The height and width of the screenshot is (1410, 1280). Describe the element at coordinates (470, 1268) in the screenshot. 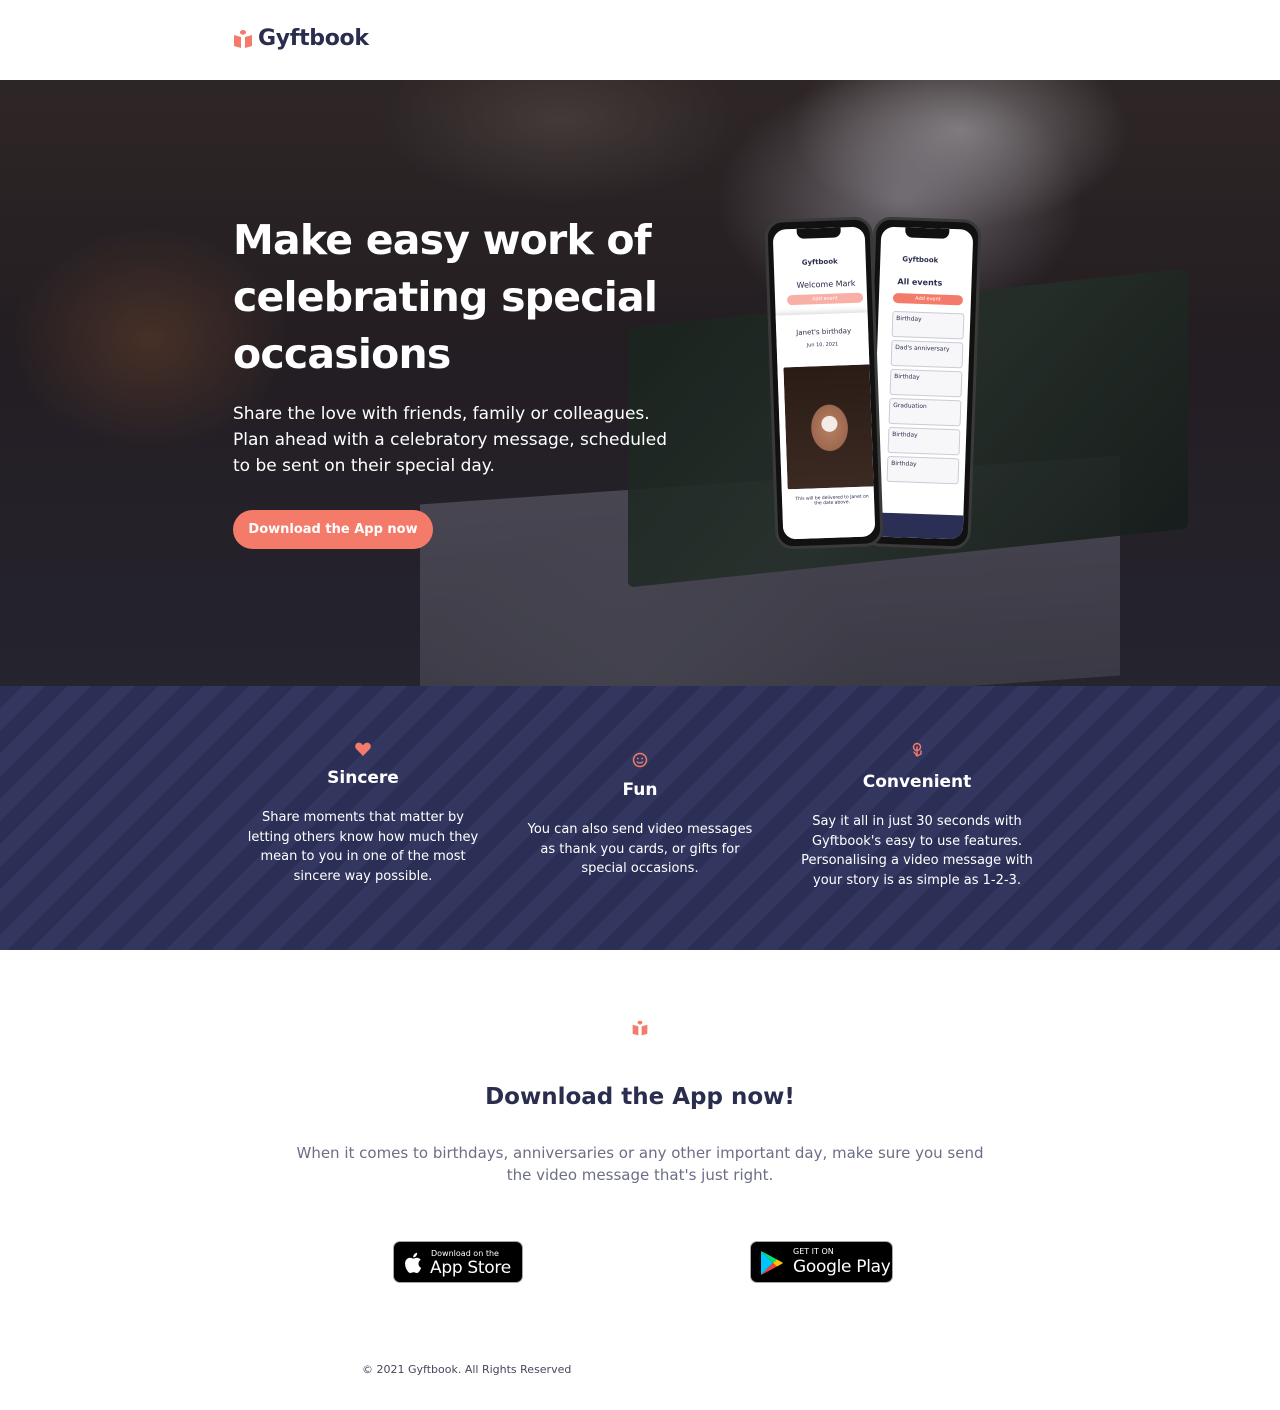

I see `app-store-big-label: App Store` at that location.